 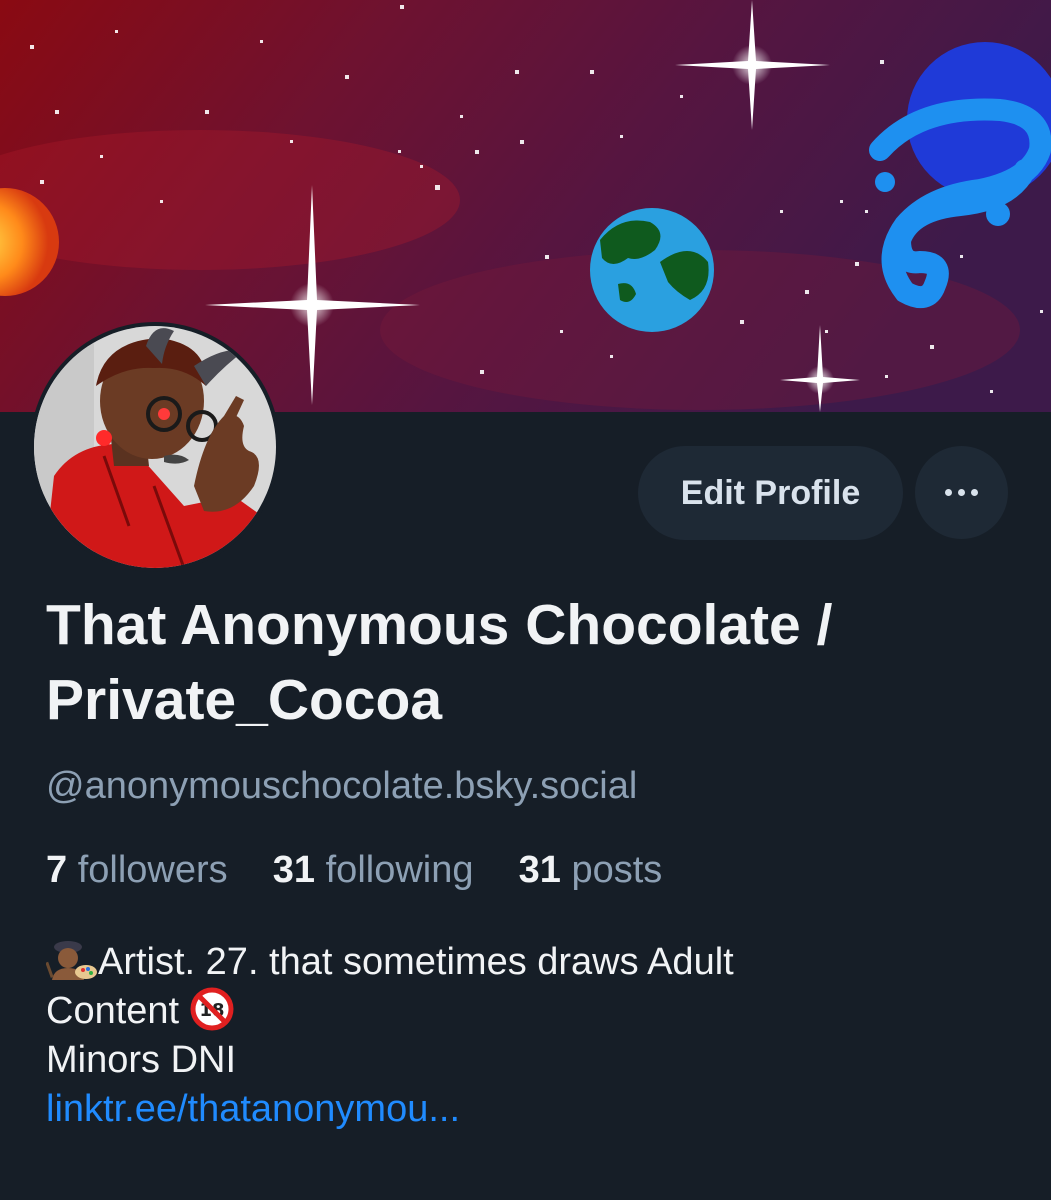 What do you see at coordinates (526, 1011) in the screenshot?
I see `bio-line-2: Content 18` at bounding box center [526, 1011].